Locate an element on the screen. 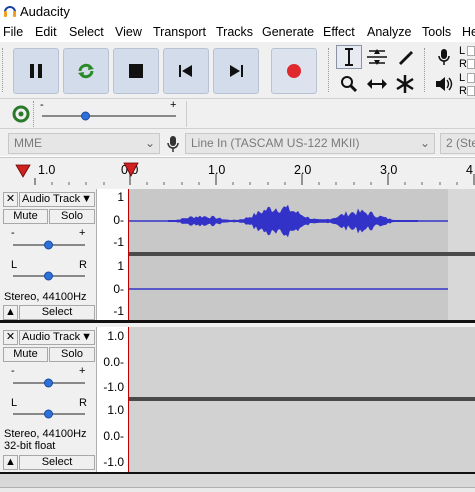 This screenshot has height=492, width=475. asterisk-icon is located at coordinates (405, 84).